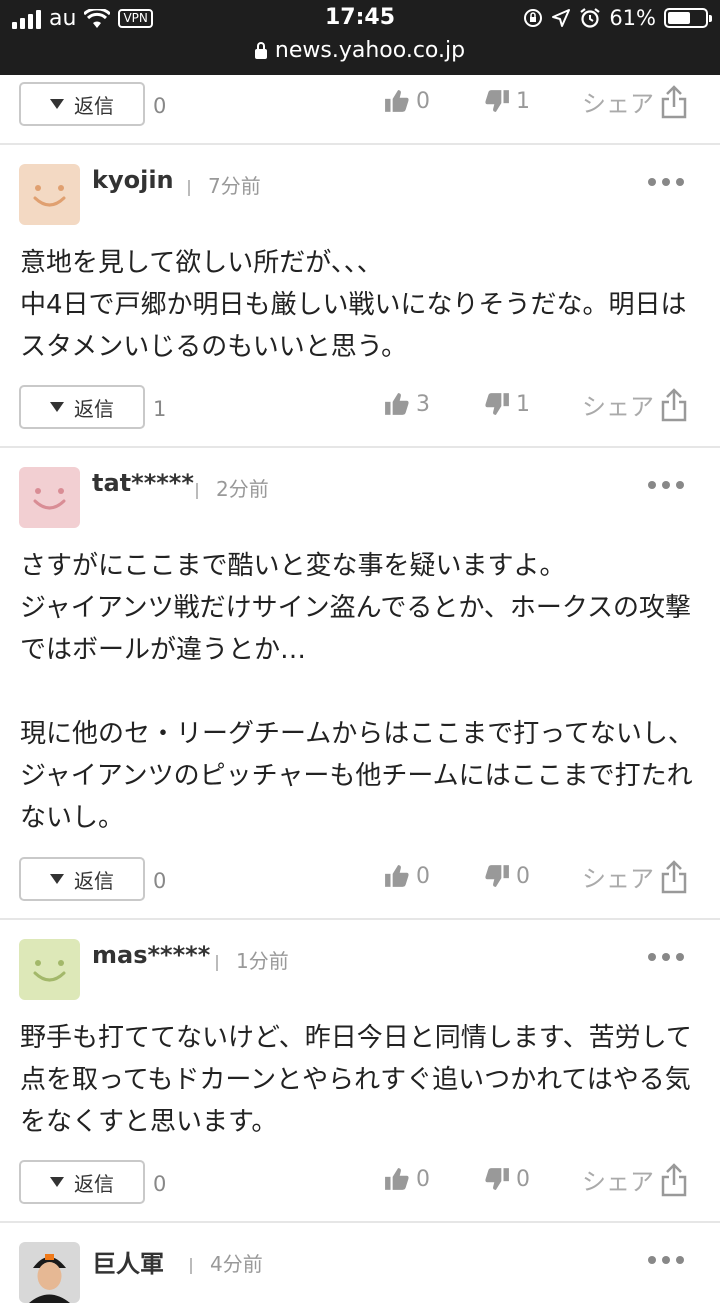 The width and height of the screenshot is (720, 1303). What do you see at coordinates (242, 489) in the screenshot?
I see `time-text: 2分前` at bounding box center [242, 489].